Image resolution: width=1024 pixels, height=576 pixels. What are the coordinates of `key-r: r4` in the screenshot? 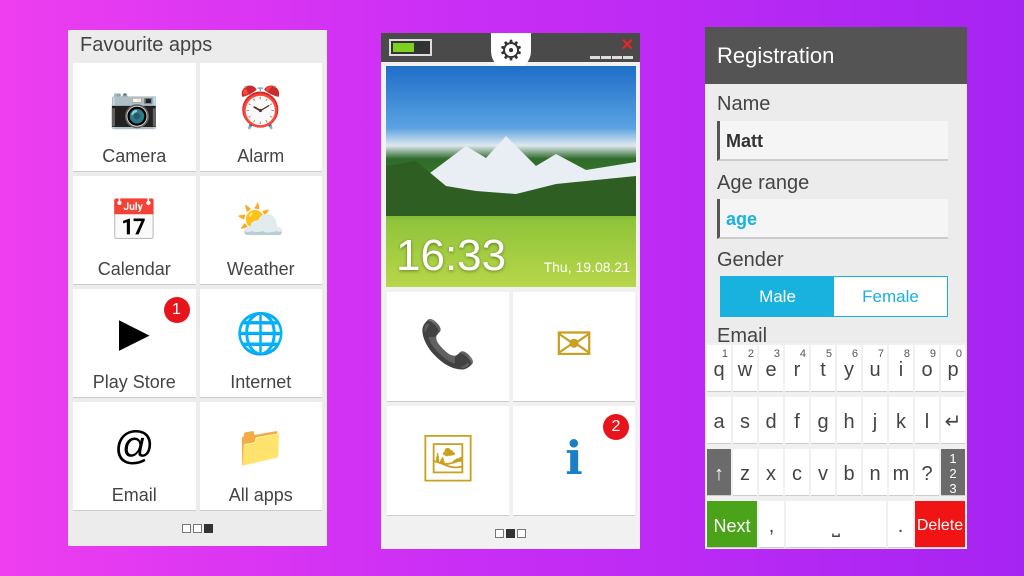 It's located at (797, 368).